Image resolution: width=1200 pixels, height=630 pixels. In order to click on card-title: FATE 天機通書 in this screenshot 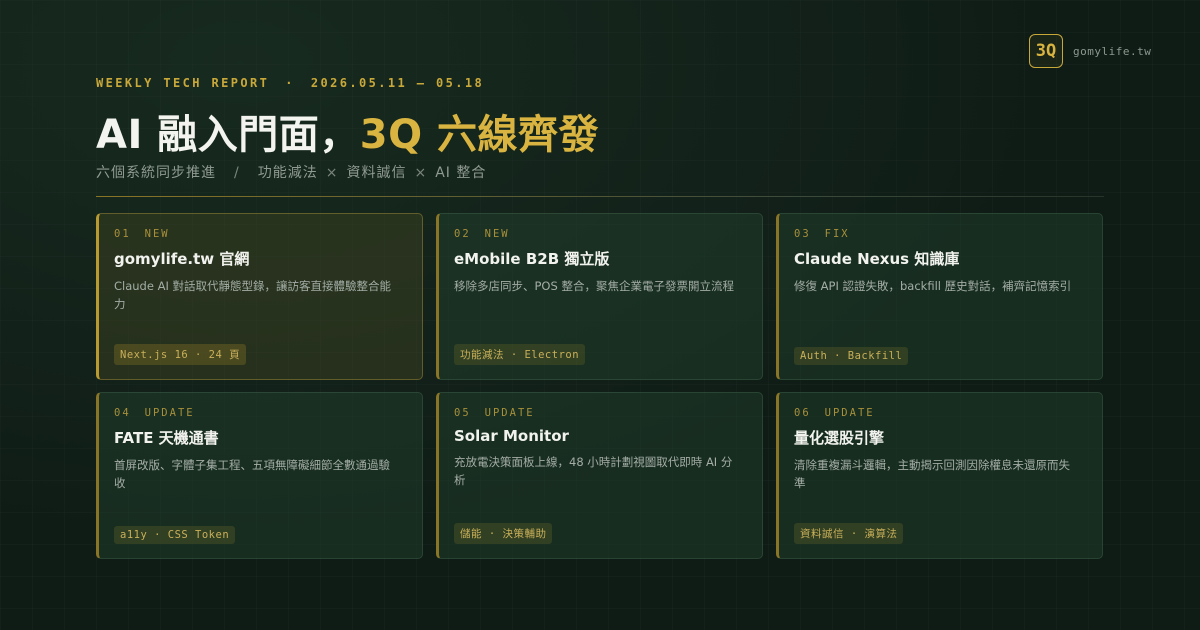, I will do `click(166, 438)`.